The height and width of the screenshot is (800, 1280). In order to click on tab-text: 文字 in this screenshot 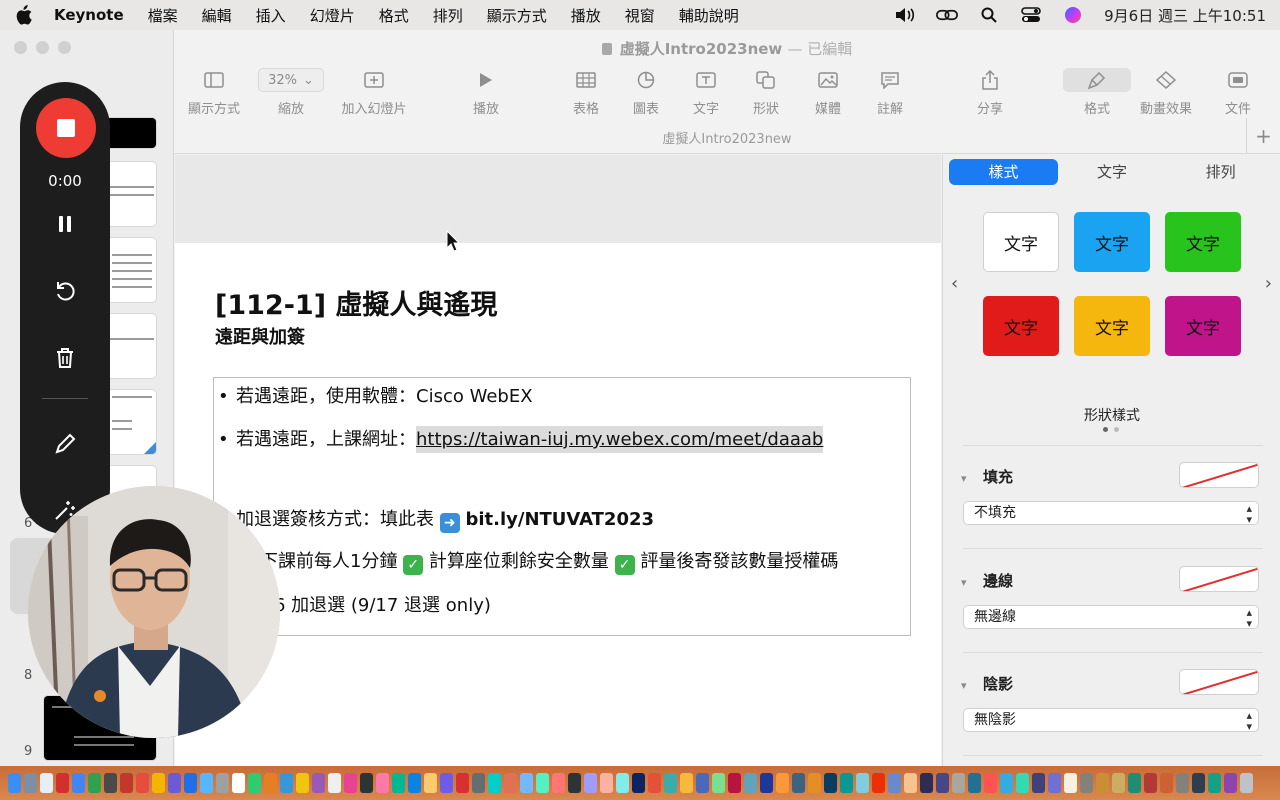, I will do `click(1112, 172)`.